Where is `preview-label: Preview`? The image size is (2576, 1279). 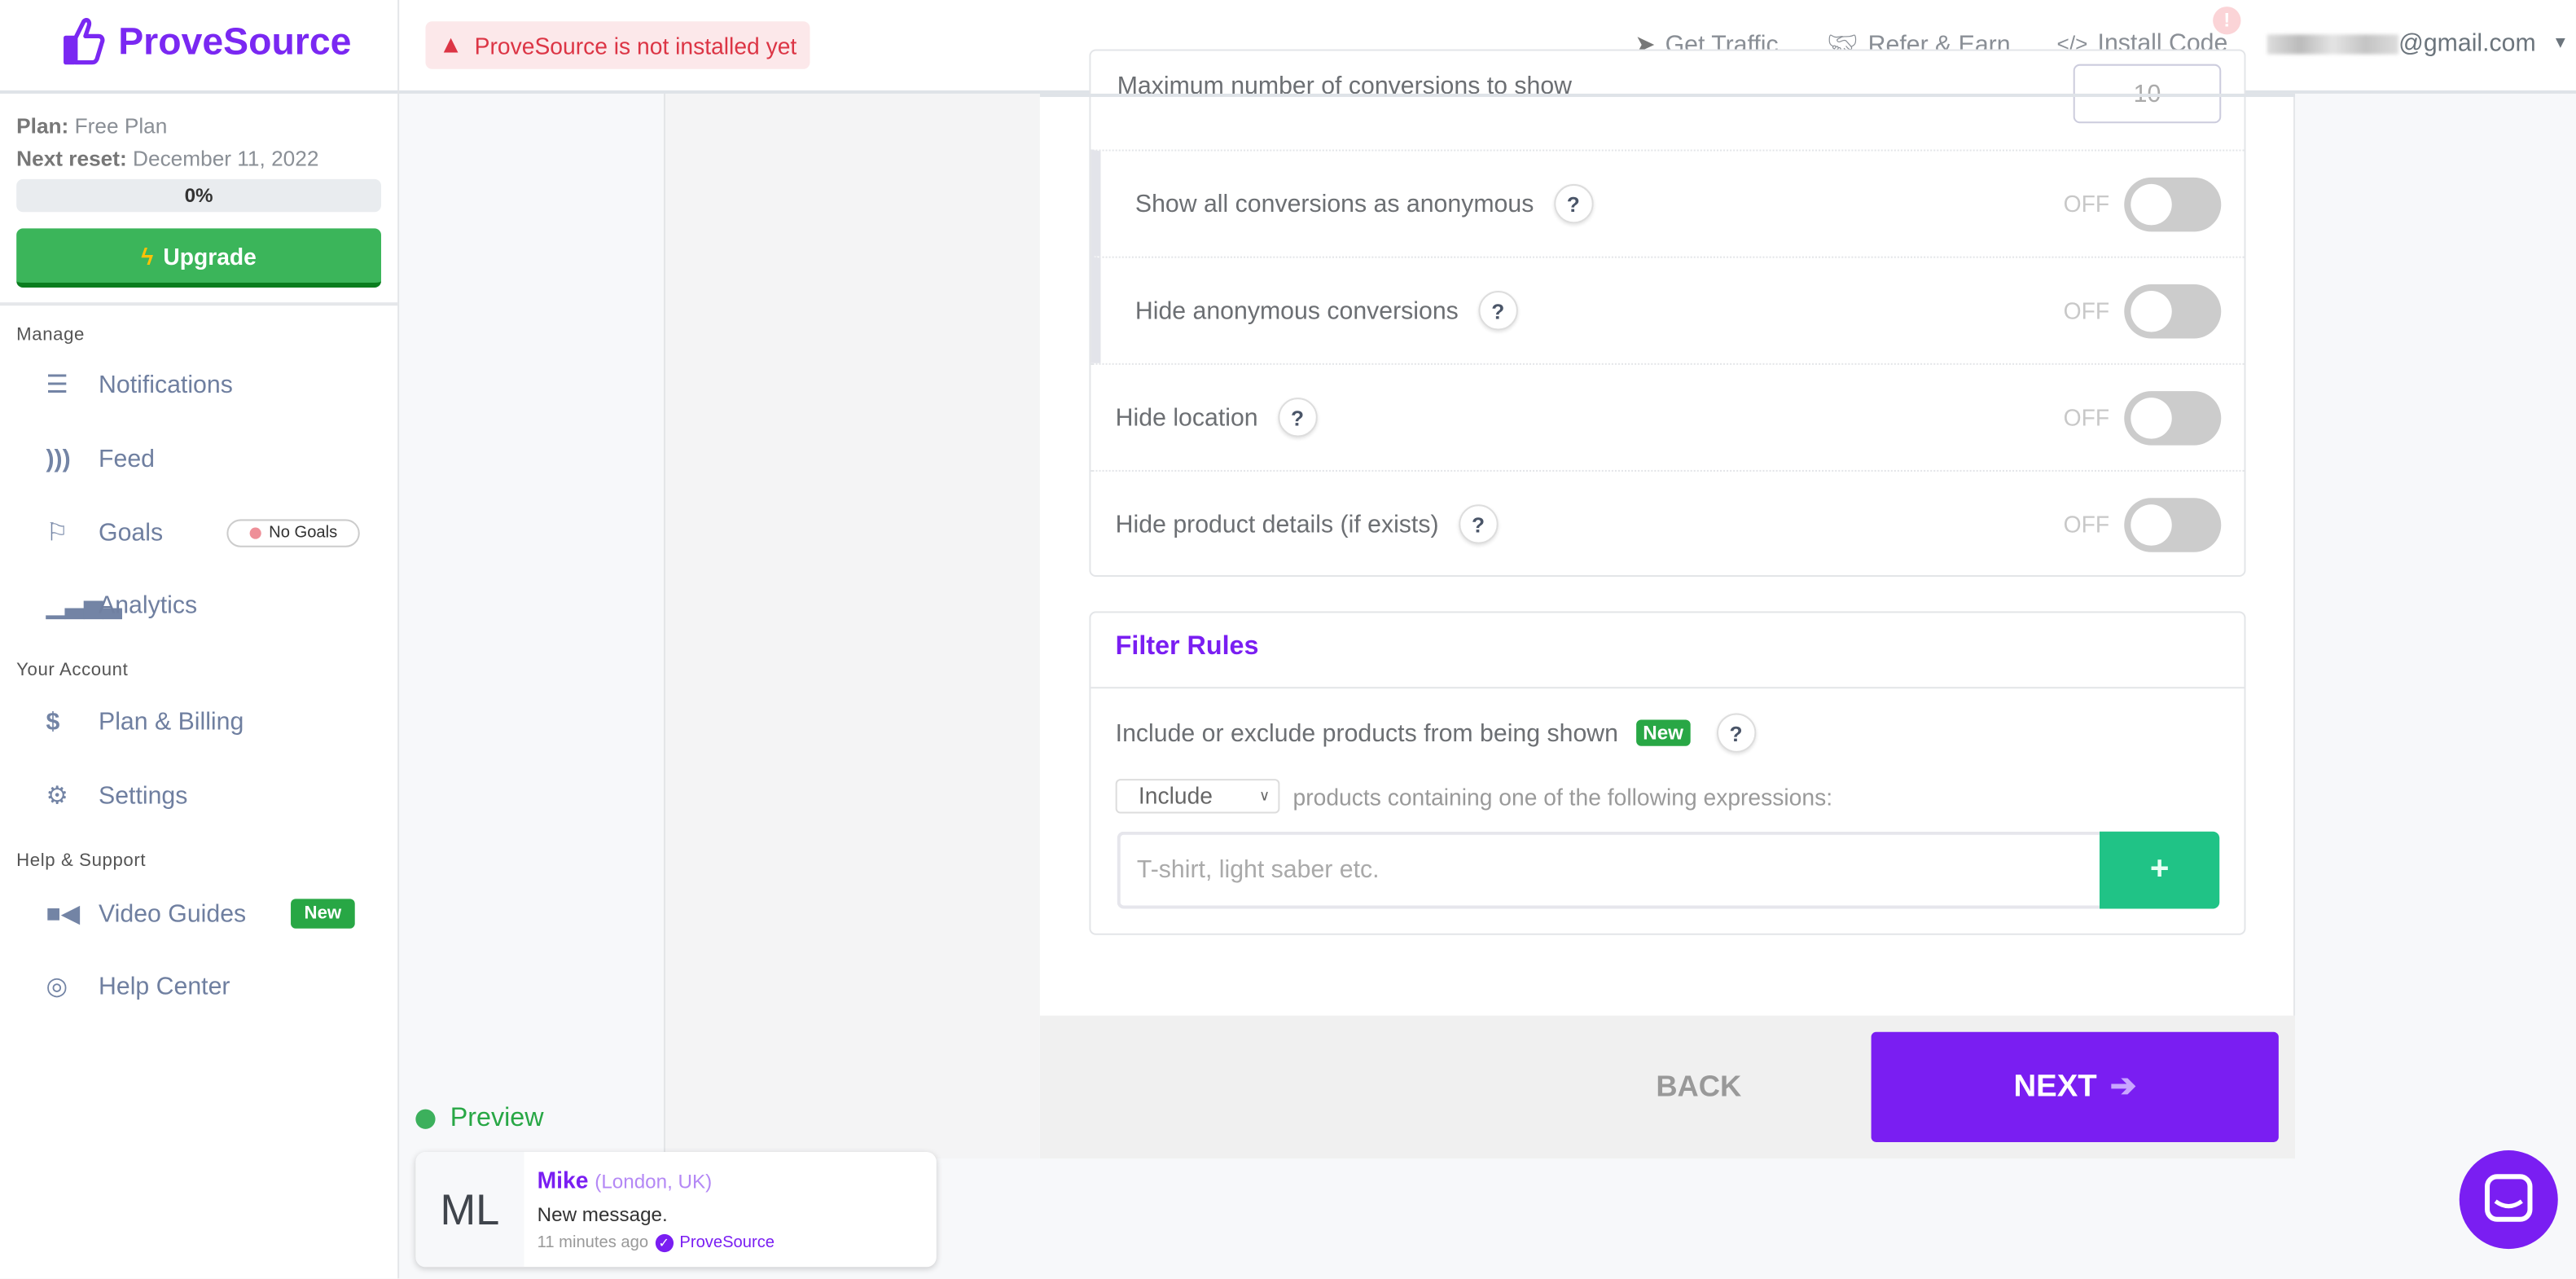
preview-label: Preview is located at coordinates (479, 1119).